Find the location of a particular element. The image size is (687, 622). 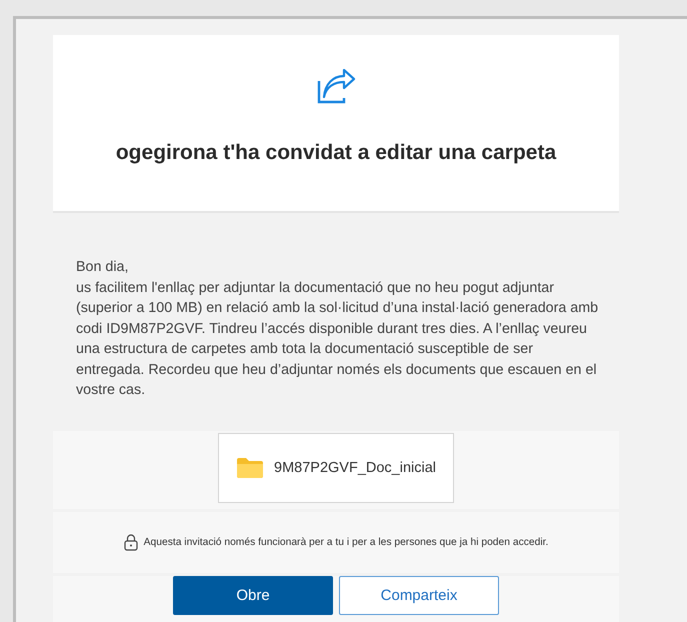

folder-card: 9M87P2GVF_Doc_inicial is located at coordinates (336, 467).